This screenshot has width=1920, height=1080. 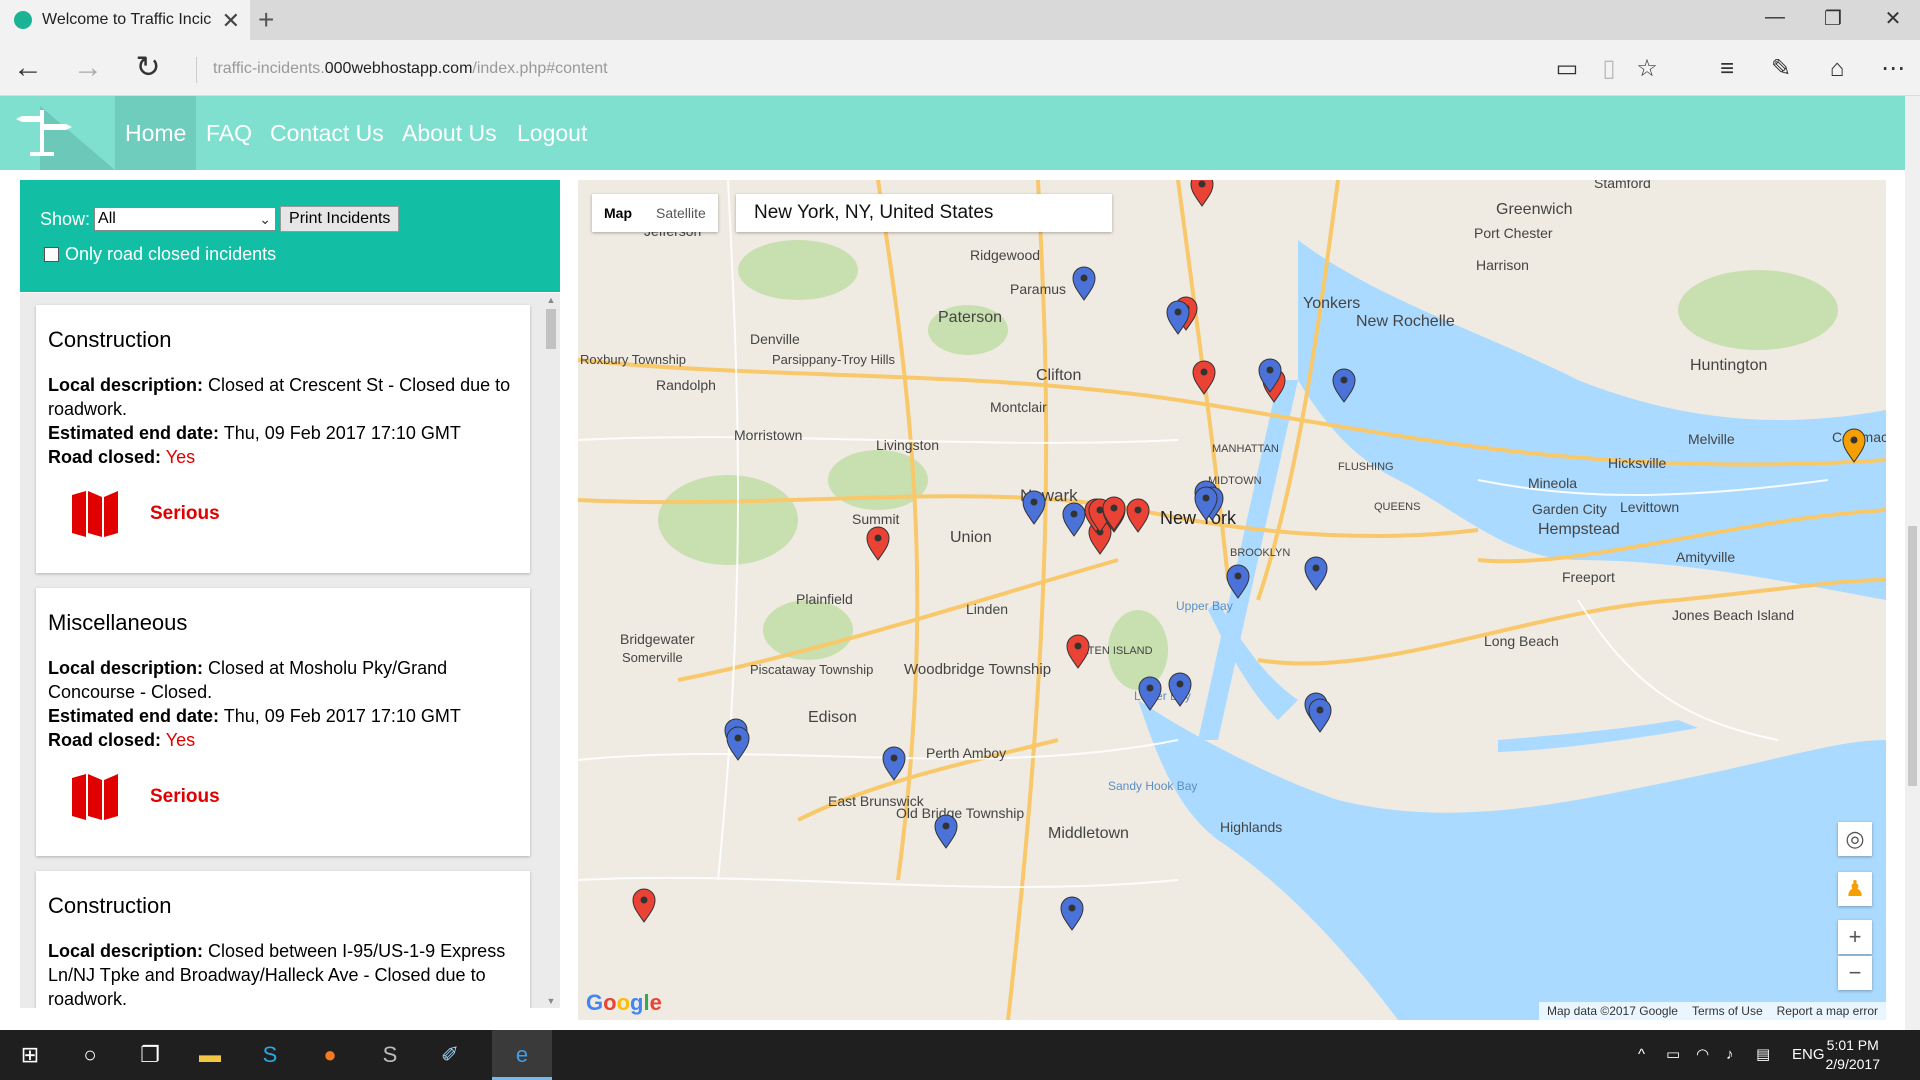 I want to click on map-type-control: Map Satellite, so click(x=655, y=213).